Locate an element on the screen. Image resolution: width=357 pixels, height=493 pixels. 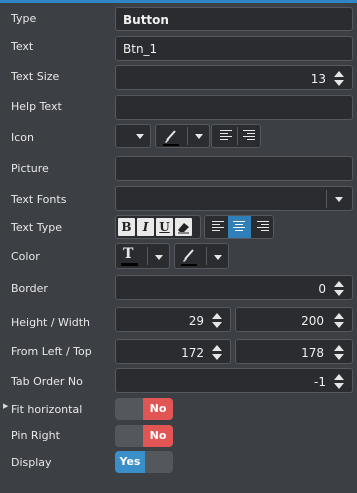
tab-order-value: -1 is located at coordinates (320, 382).